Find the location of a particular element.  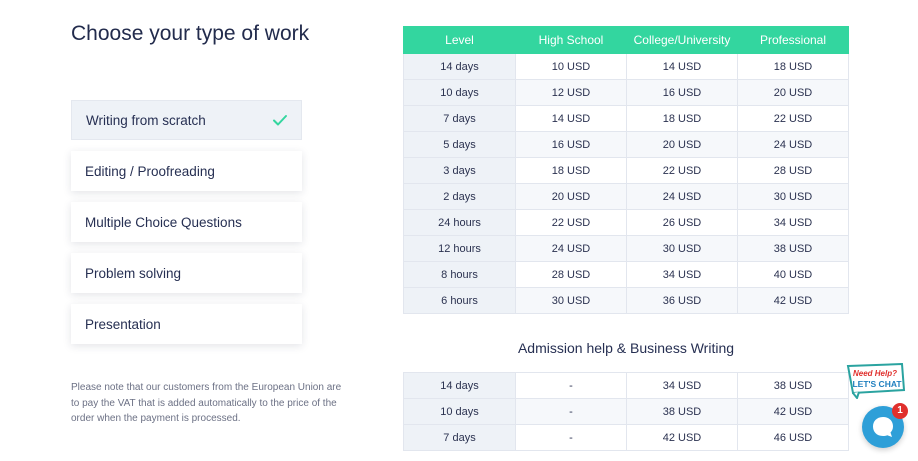

column-header: Professional is located at coordinates (793, 40).